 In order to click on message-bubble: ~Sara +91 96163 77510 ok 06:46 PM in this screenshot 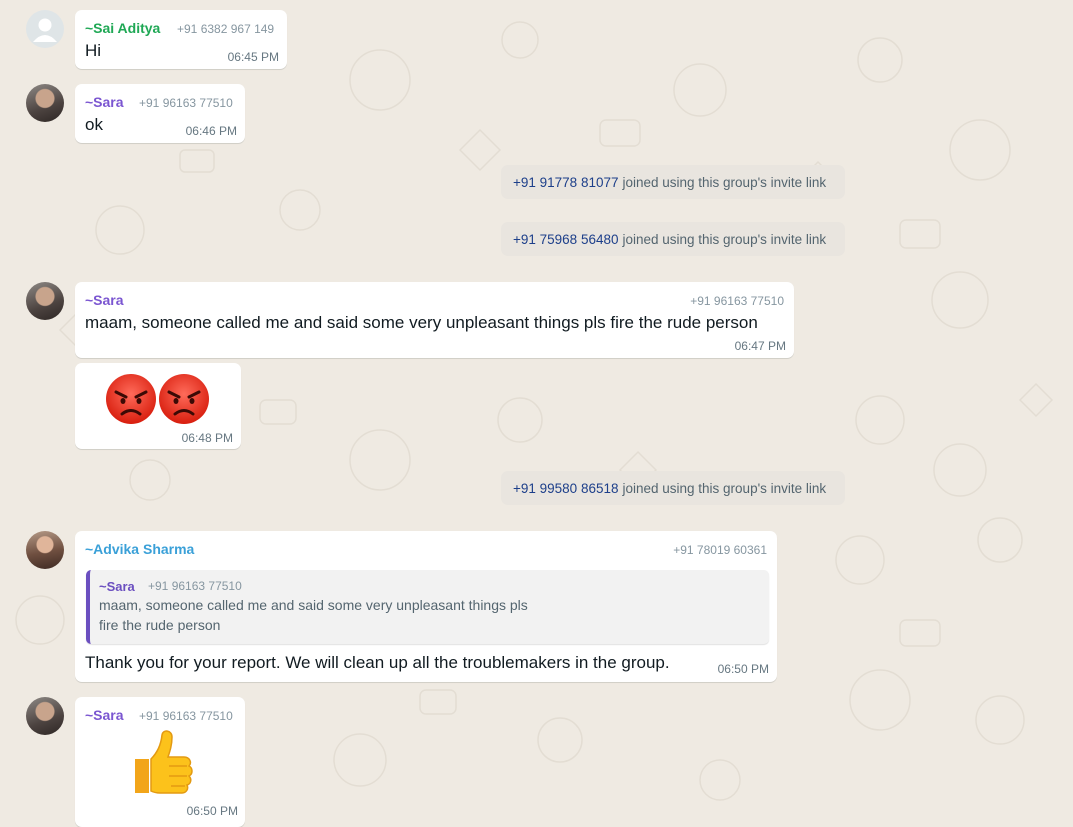, I will do `click(160, 113)`.